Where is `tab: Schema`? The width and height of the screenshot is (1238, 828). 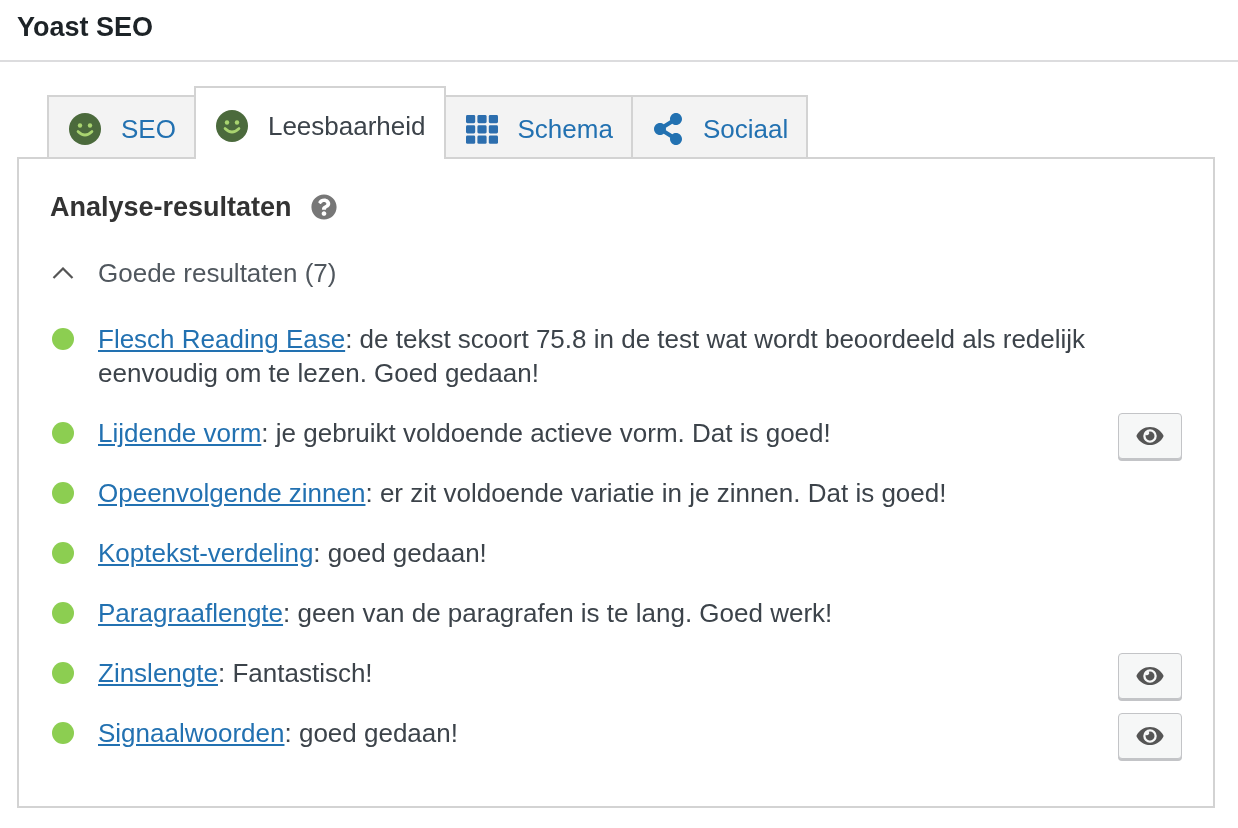
tab: Schema is located at coordinates (538, 126).